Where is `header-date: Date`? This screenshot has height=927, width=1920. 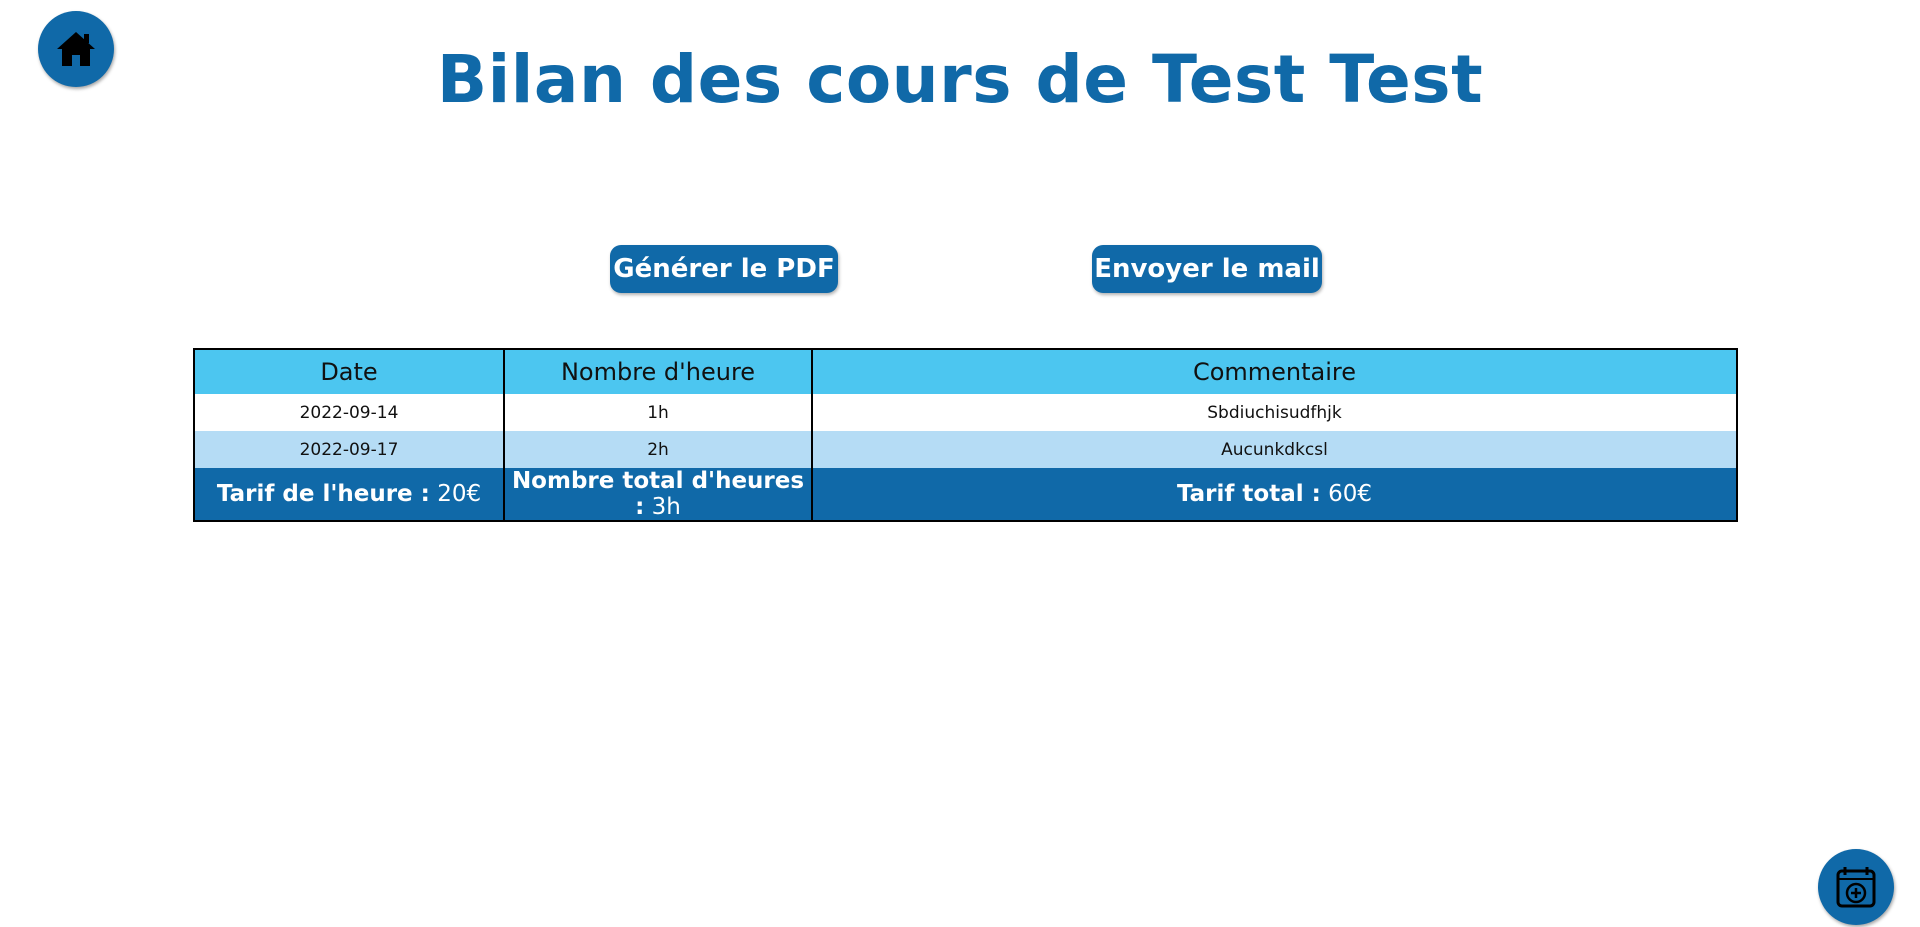 header-date: Date is located at coordinates (349, 371).